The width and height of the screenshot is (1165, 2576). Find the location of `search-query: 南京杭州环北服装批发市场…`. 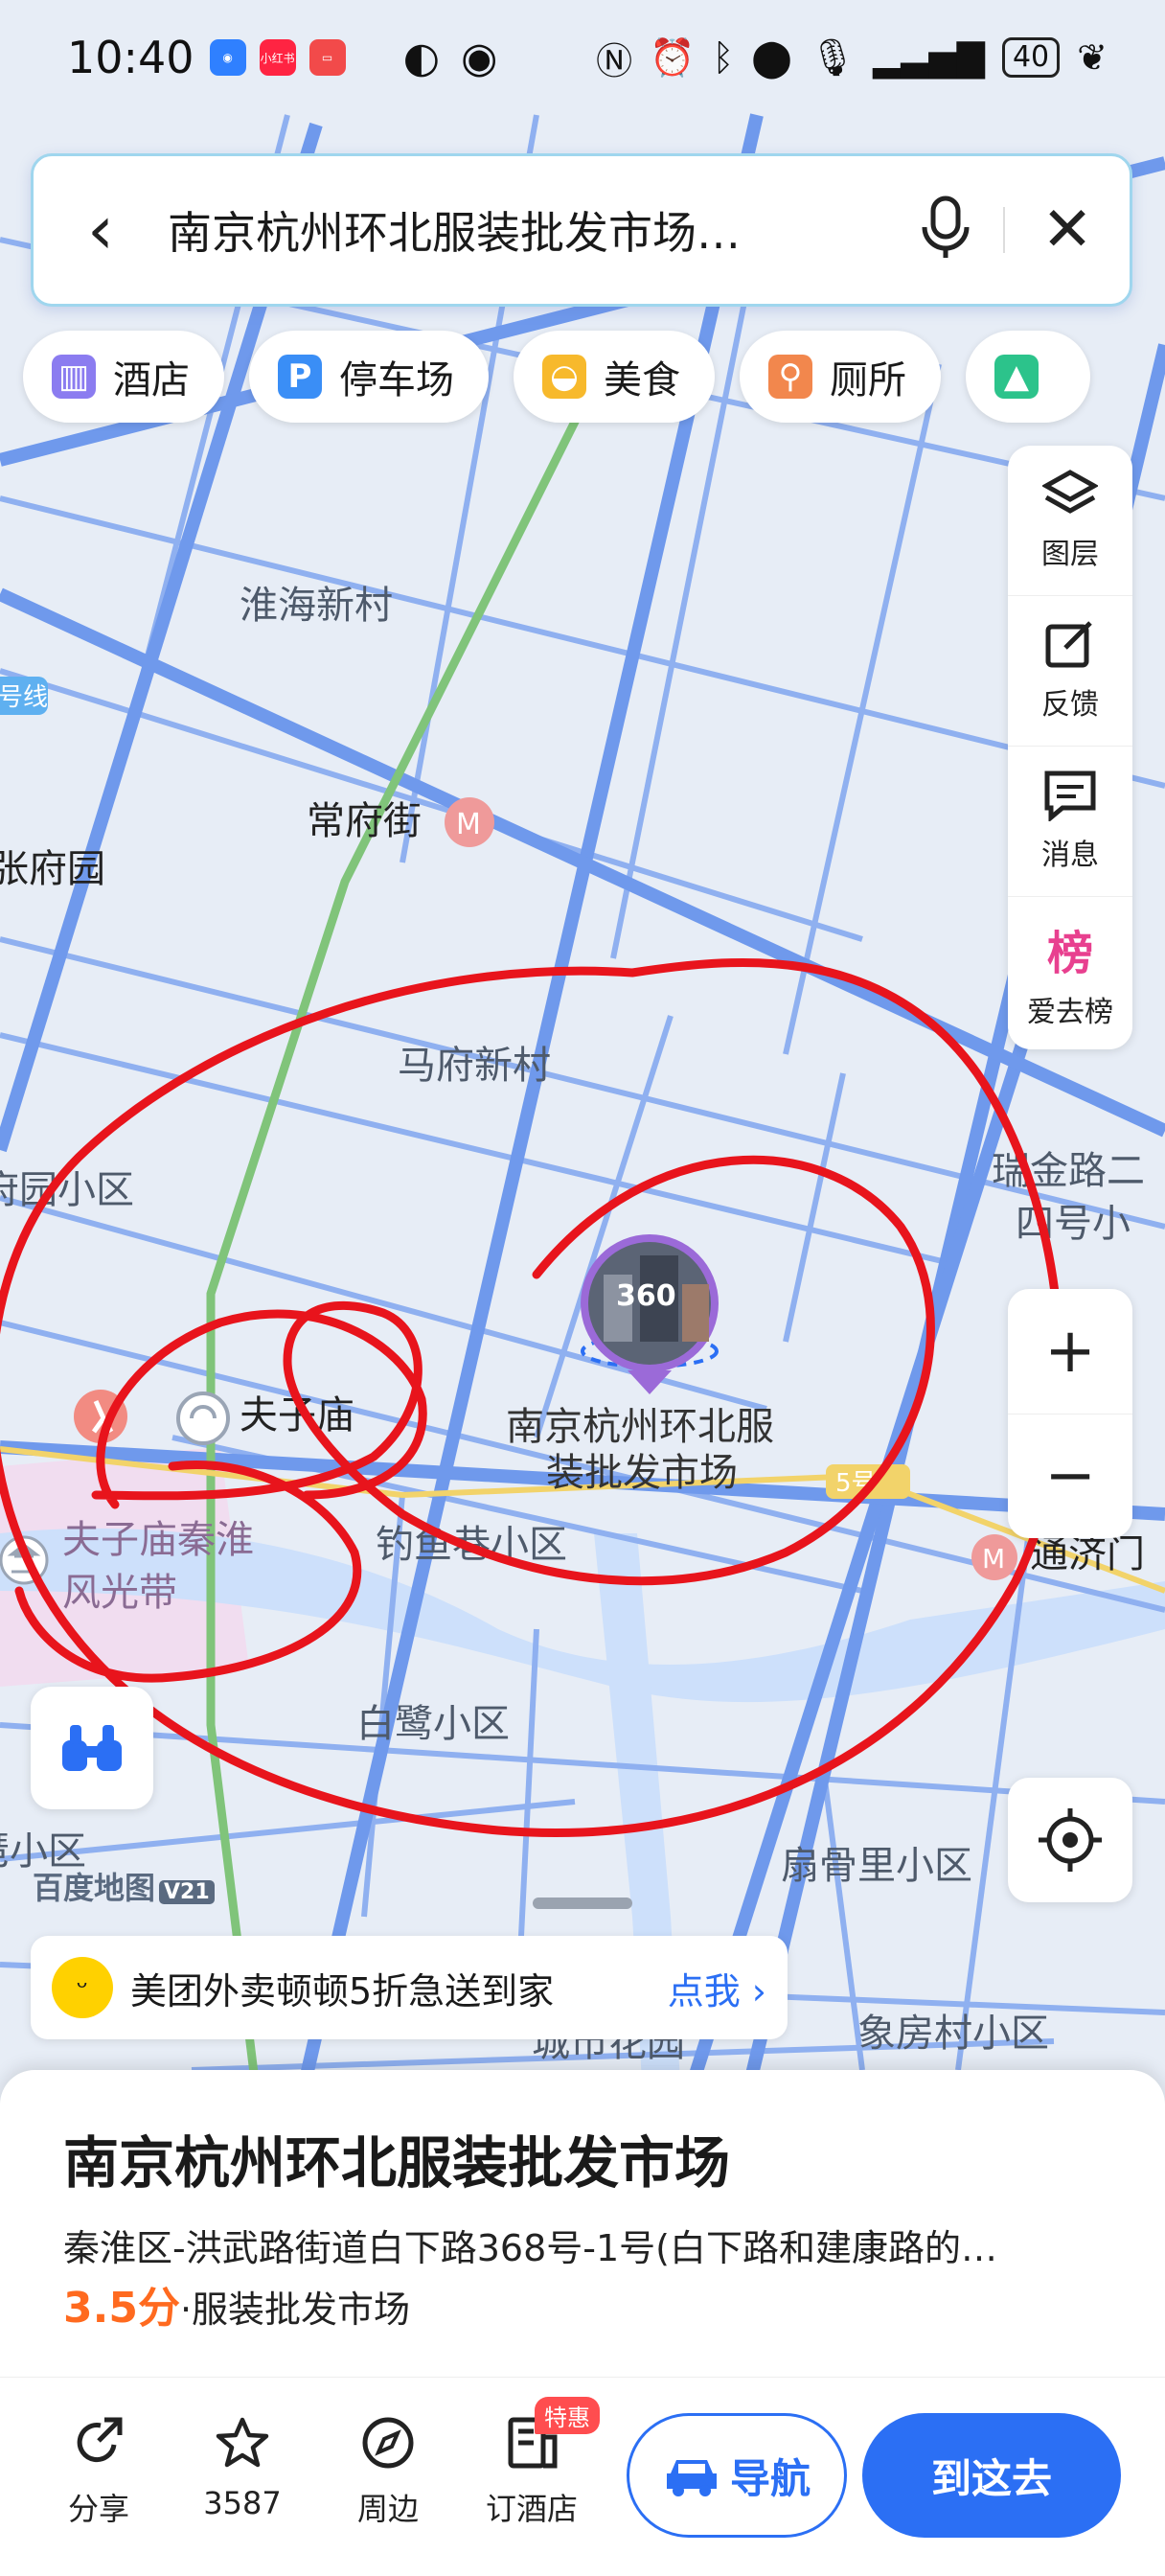

search-query: 南京杭州环北服装批发市场… is located at coordinates (528, 230).